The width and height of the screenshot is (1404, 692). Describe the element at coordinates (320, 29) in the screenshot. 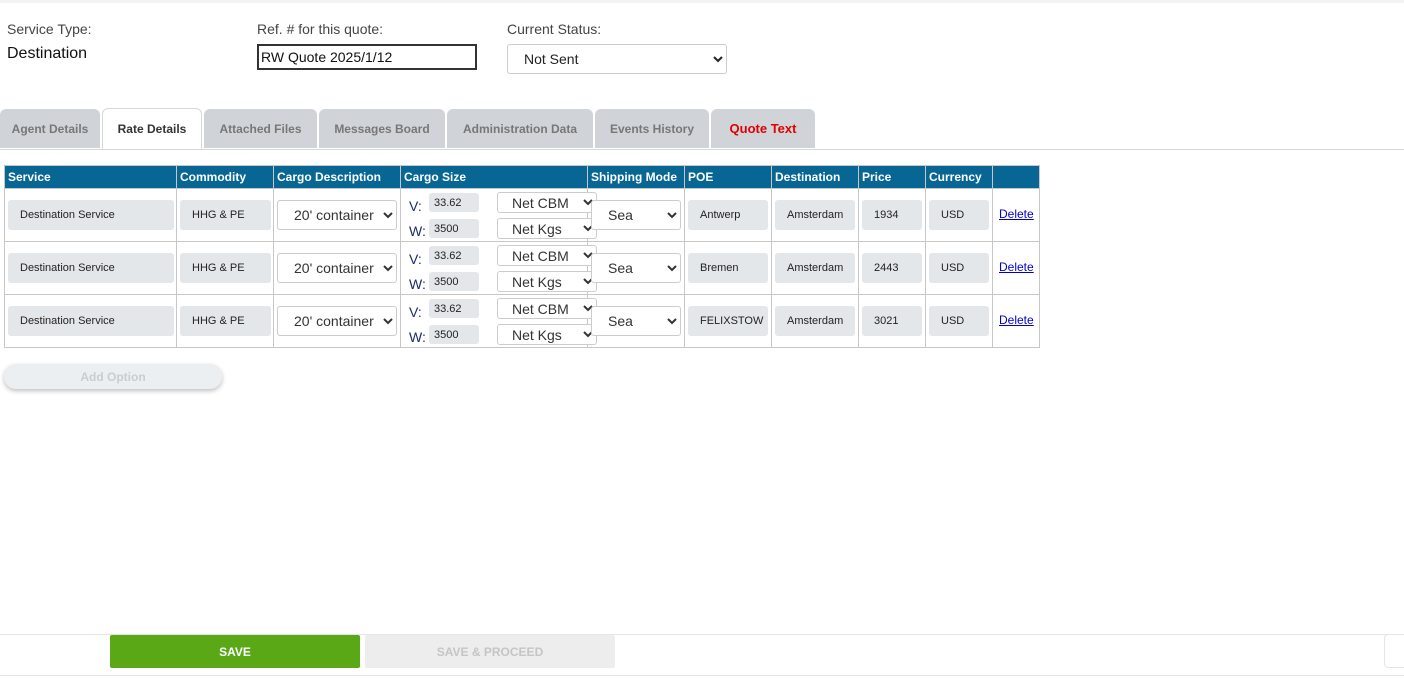

I see `ref-label: Ref. # for this quote:` at that location.